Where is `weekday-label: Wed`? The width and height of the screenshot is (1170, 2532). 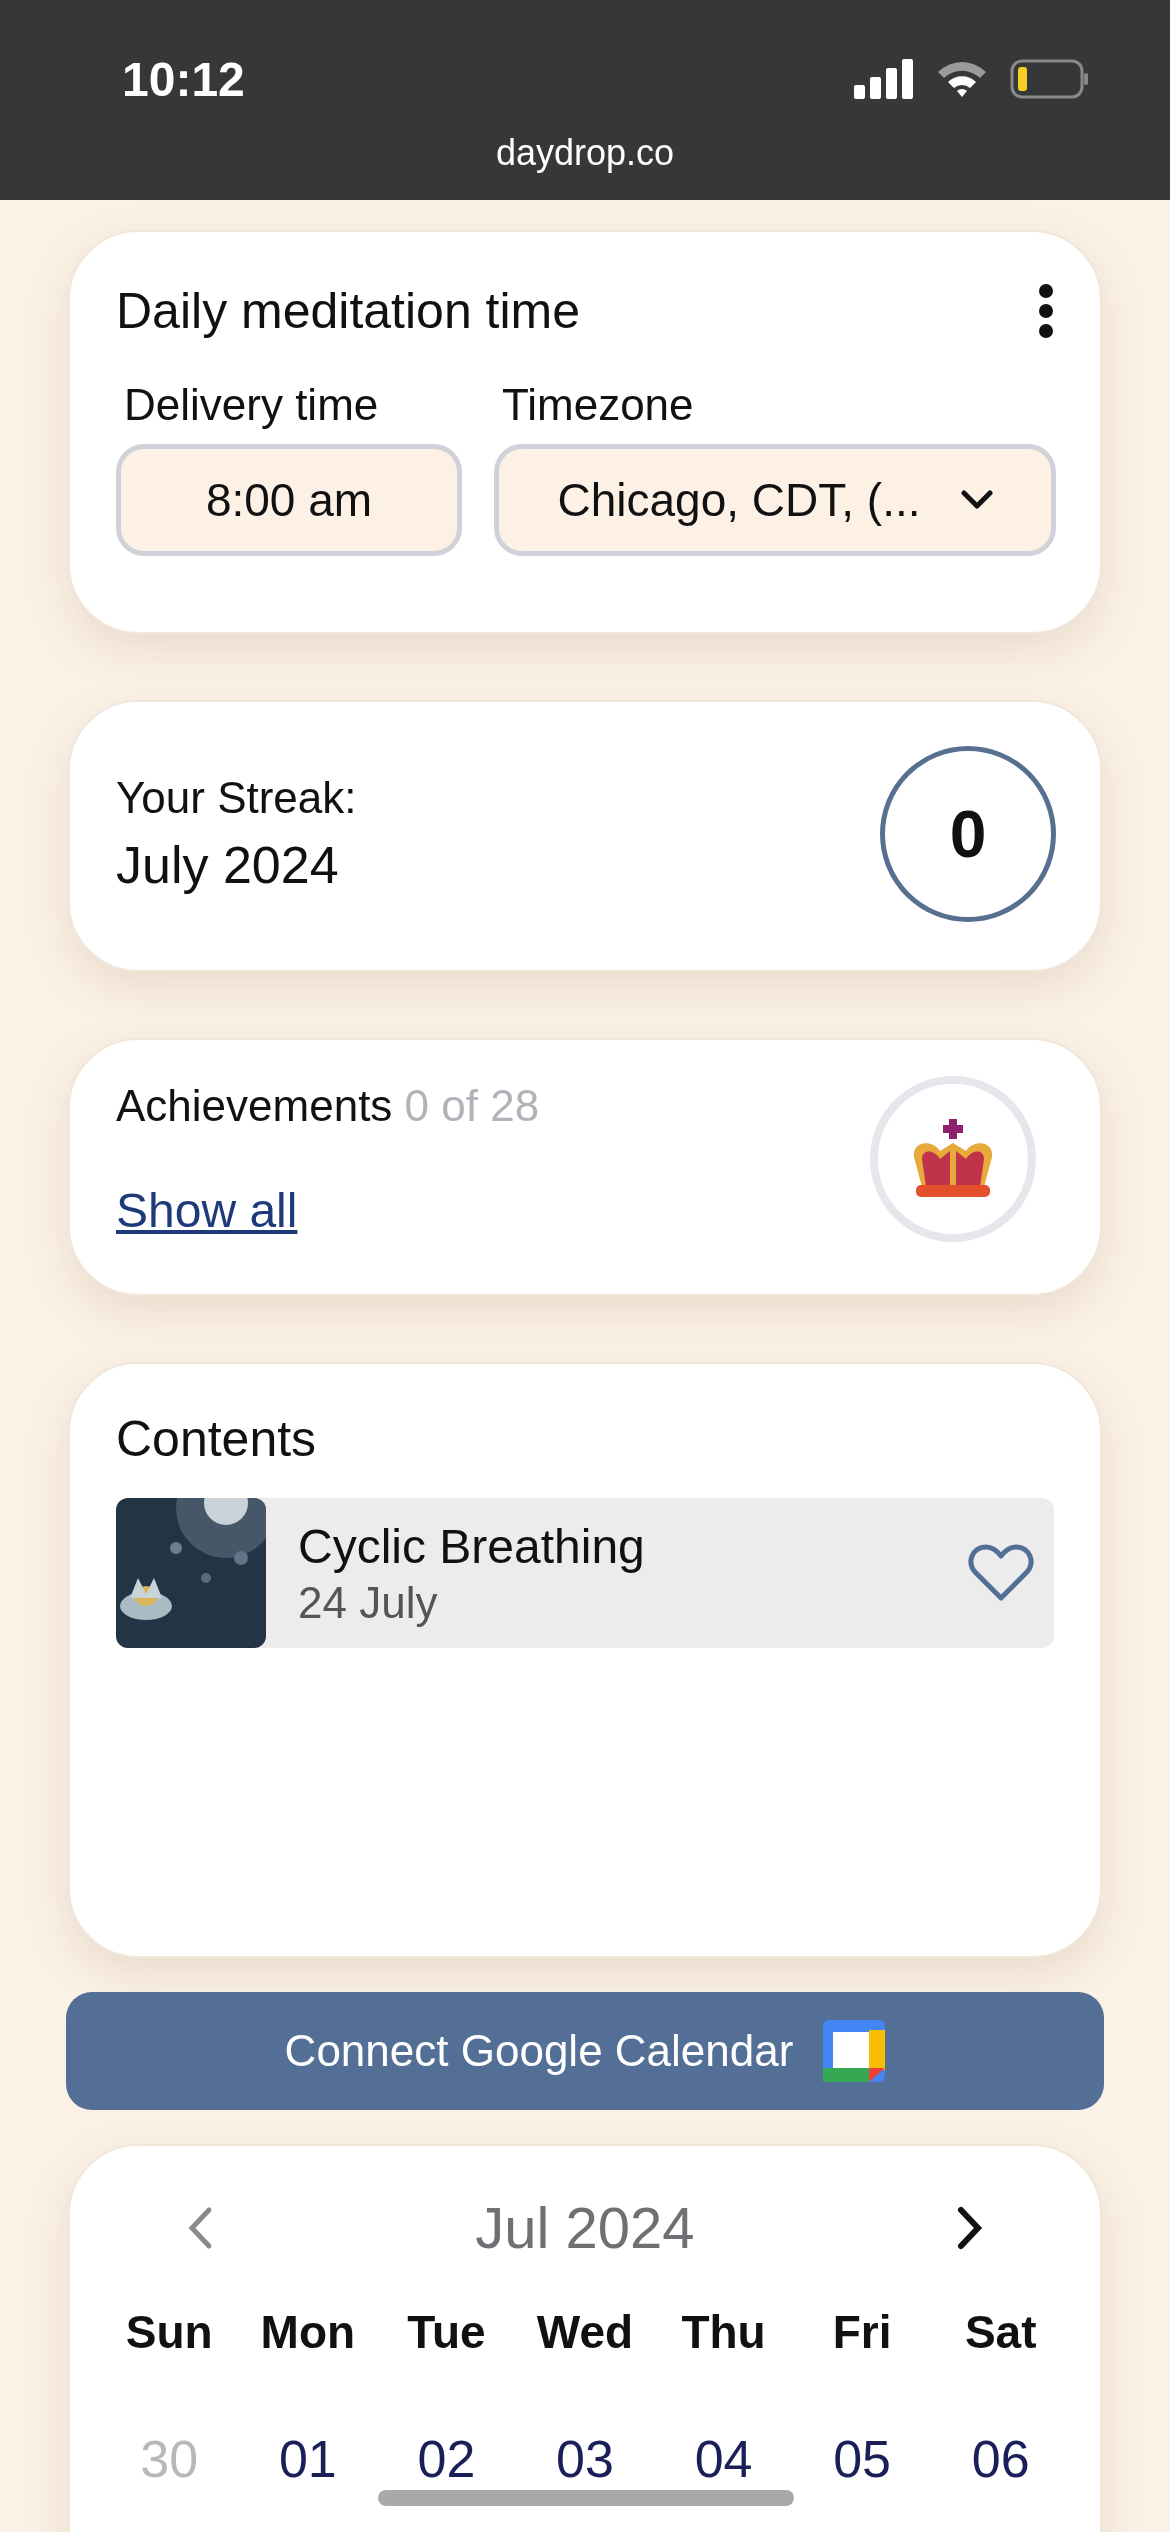 weekday-label: Wed is located at coordinates (585, 2332).